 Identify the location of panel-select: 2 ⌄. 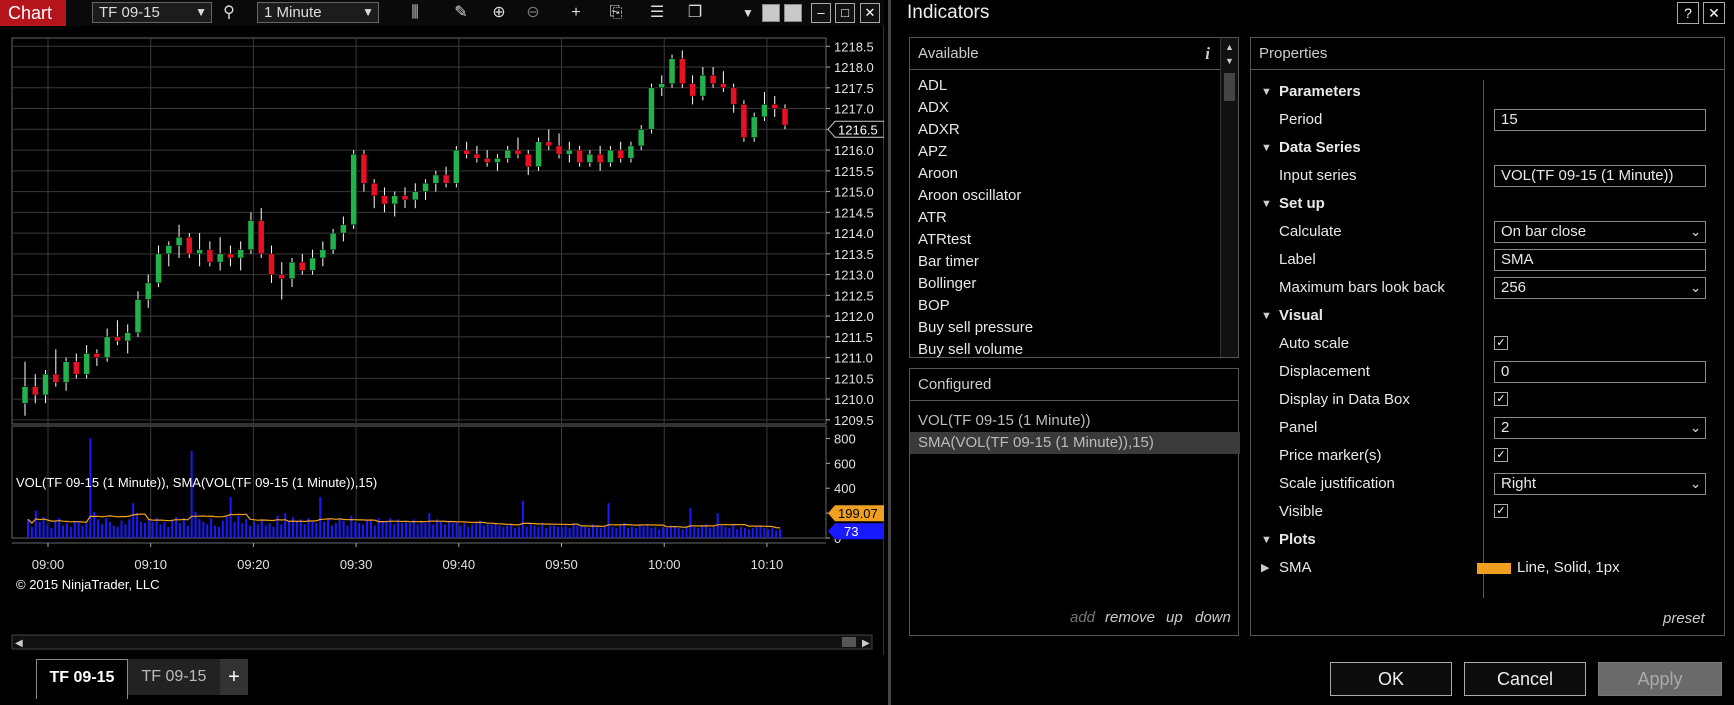
(1600, 428).